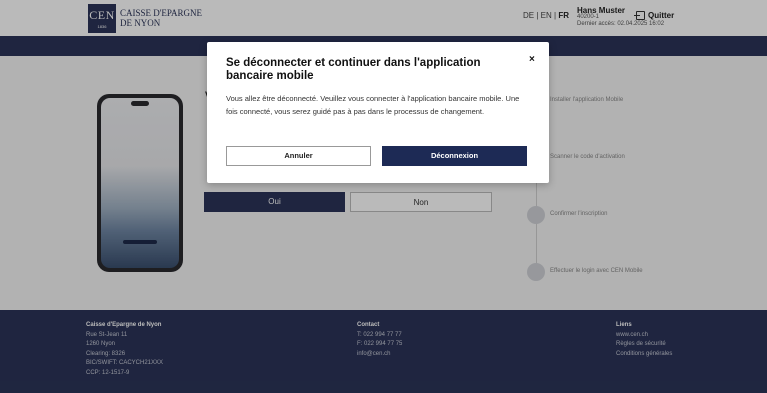 The height and width of the screenshot is (393, 767). I want to click on logout-button: Déconnexion, so click(454, 156).